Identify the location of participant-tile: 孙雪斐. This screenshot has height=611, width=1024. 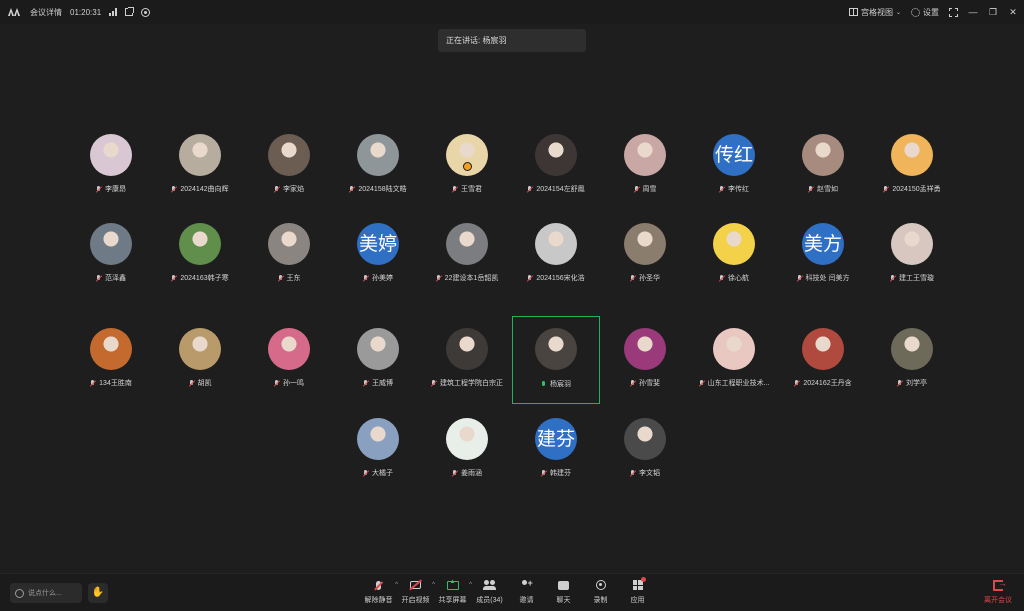
(645, 360).